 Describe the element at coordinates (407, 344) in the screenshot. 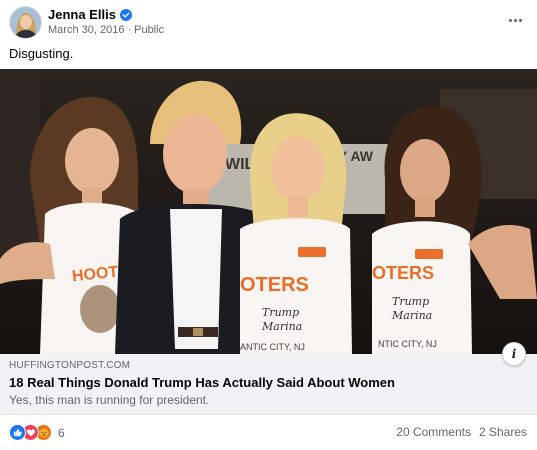

I see `svg-text: NTIC CITY, NJ` at that location.